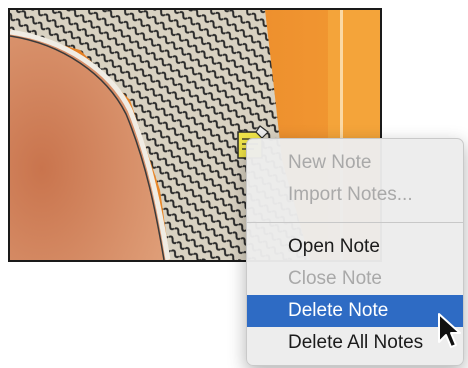 This screenshot has height=368, width=468. Describe the element at coordinates (330, 162) in the screenshot. I see `menu-item-new-note: New Note` at that location.